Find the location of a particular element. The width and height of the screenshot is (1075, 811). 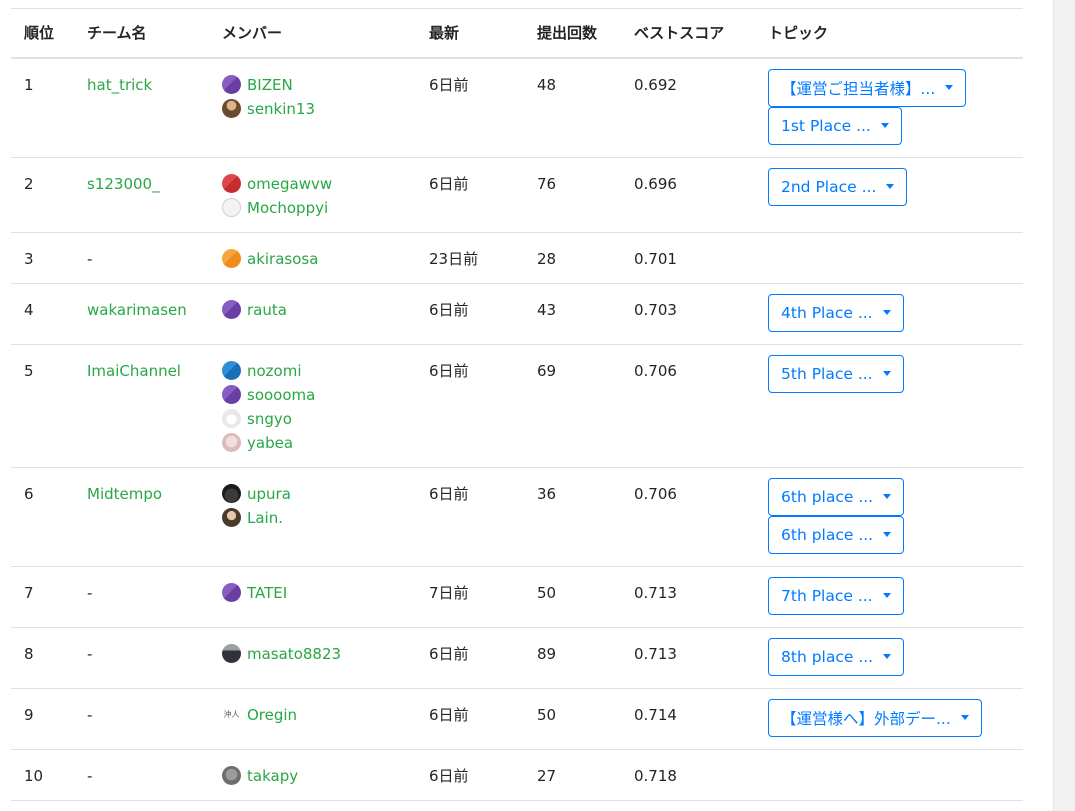

submissions-cell: 50 is located at coordinates (572, 597).